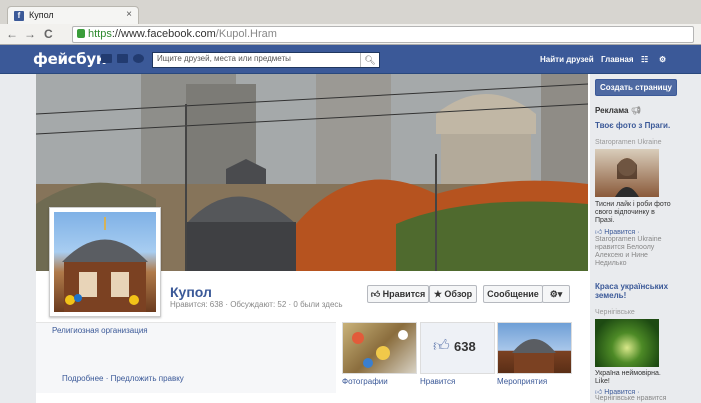  Describe the element at coordinates (617, 231) in the screenshot. I see `ad1-like-link: 👍︎ Нравится ·` at that location.